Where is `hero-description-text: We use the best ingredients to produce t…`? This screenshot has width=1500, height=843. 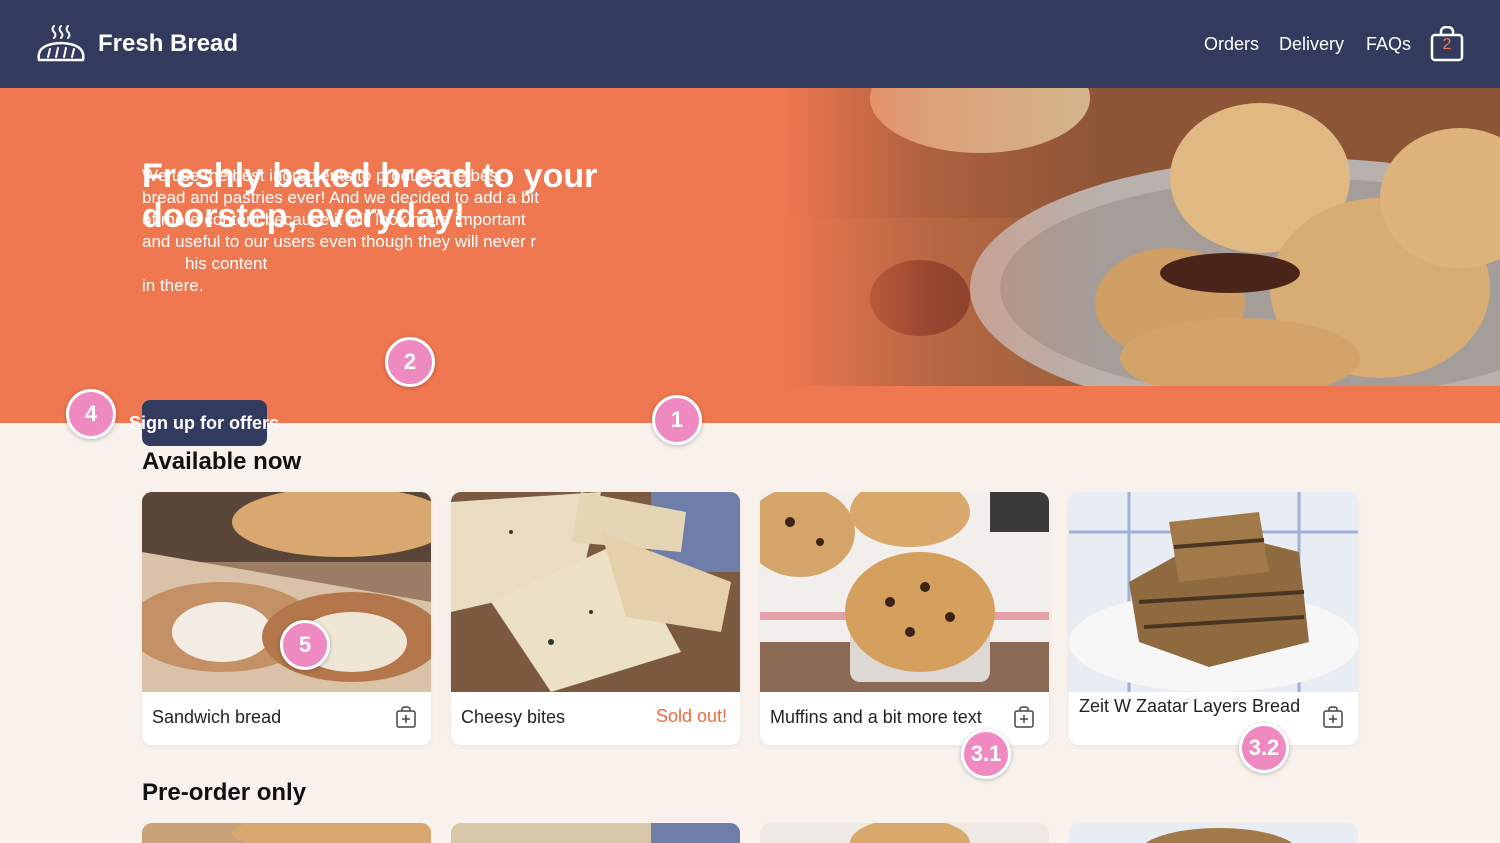 hero-description-text: We use the best ingredients to produce t… is located at coordinates (340, 208).